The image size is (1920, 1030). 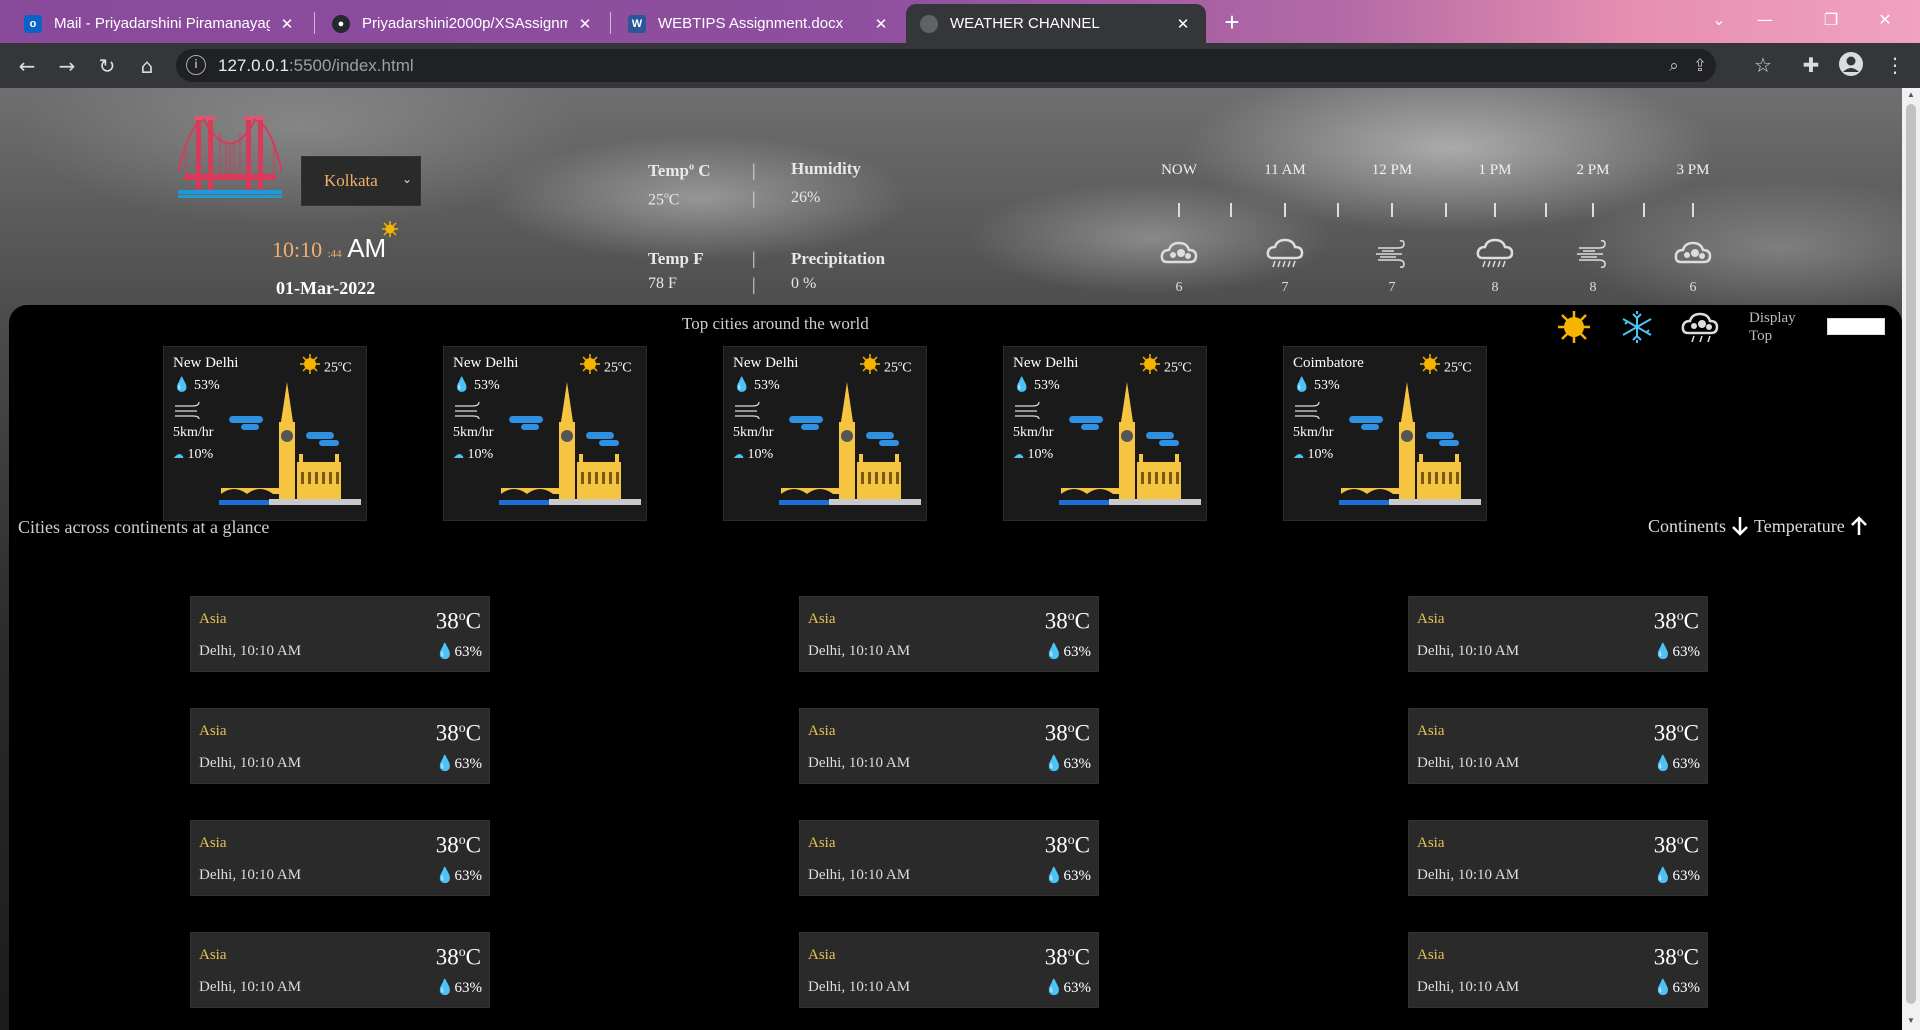 What do you see at coordinates (1859, 526) in the screenshot?
I see `arrow-up-icon` at bounding box center [1859, 526].